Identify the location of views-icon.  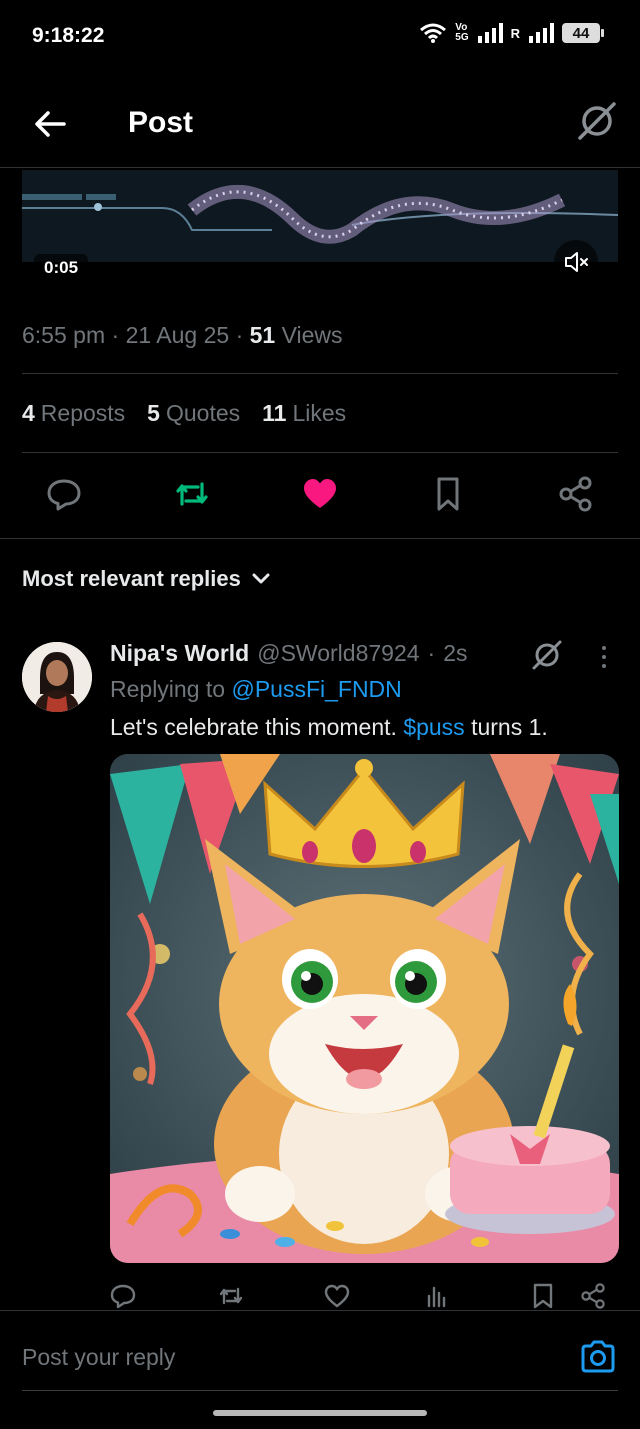
(436, 1297).